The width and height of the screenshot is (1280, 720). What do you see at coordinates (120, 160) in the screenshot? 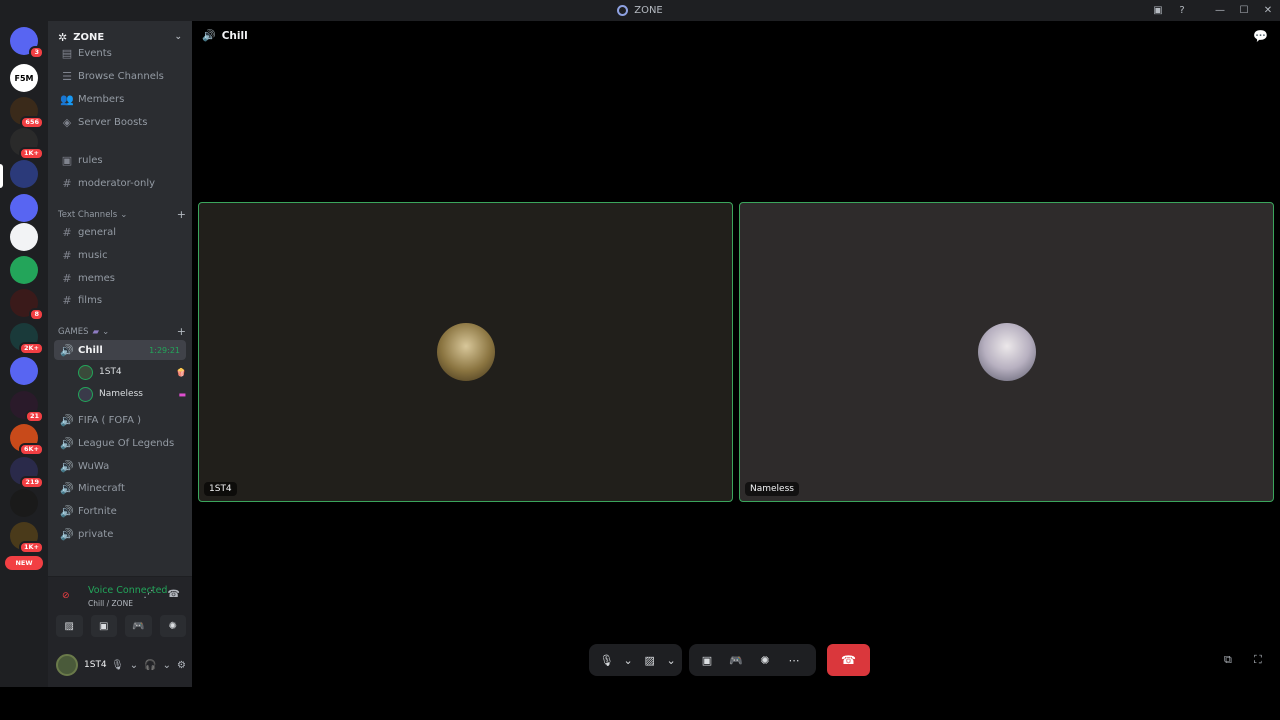
I see `channel-rules: ▣ rules` at bounding box center [120, 160].